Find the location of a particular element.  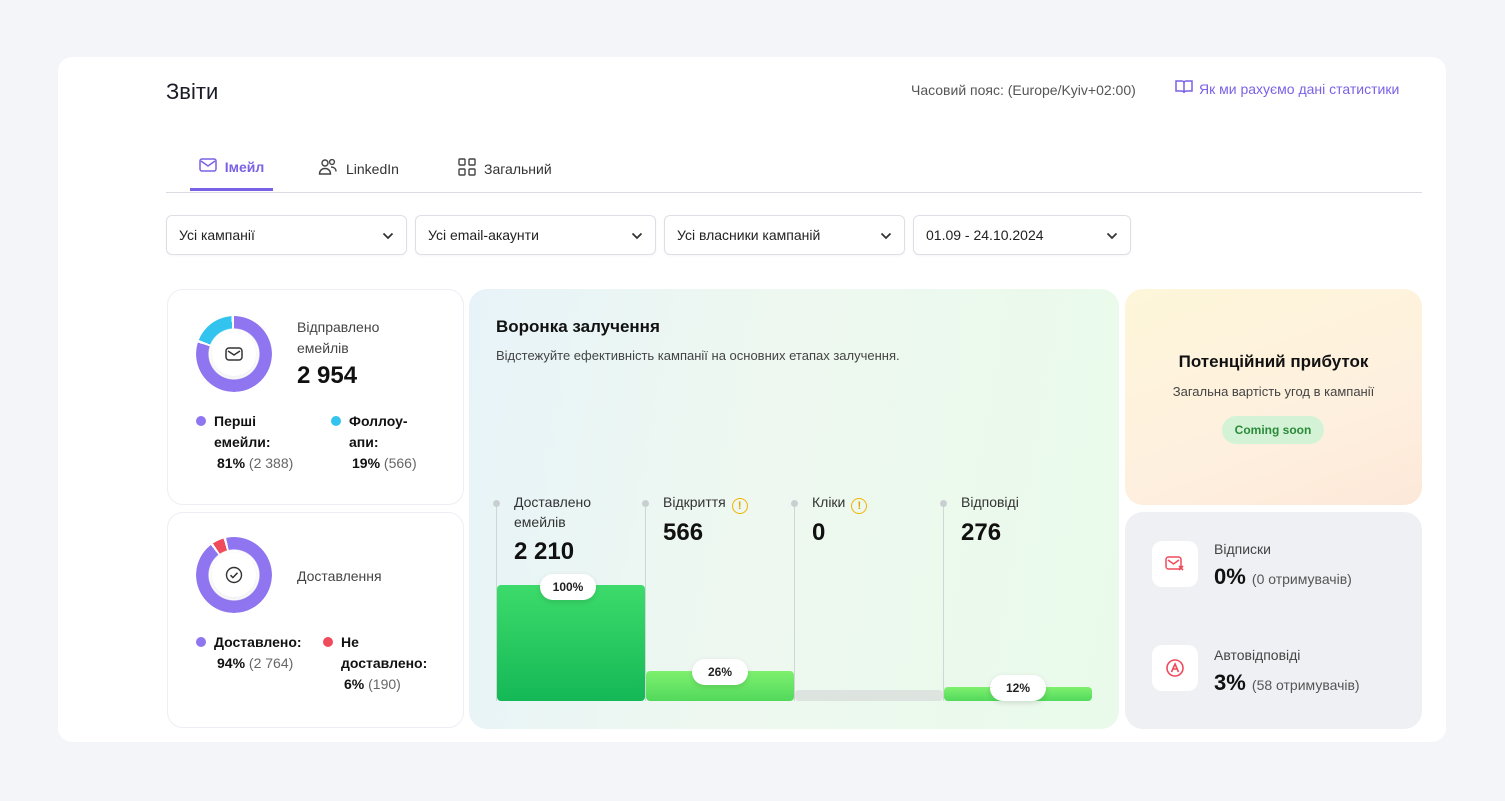

stage-value: 566 is located at coordinates (683, 532).